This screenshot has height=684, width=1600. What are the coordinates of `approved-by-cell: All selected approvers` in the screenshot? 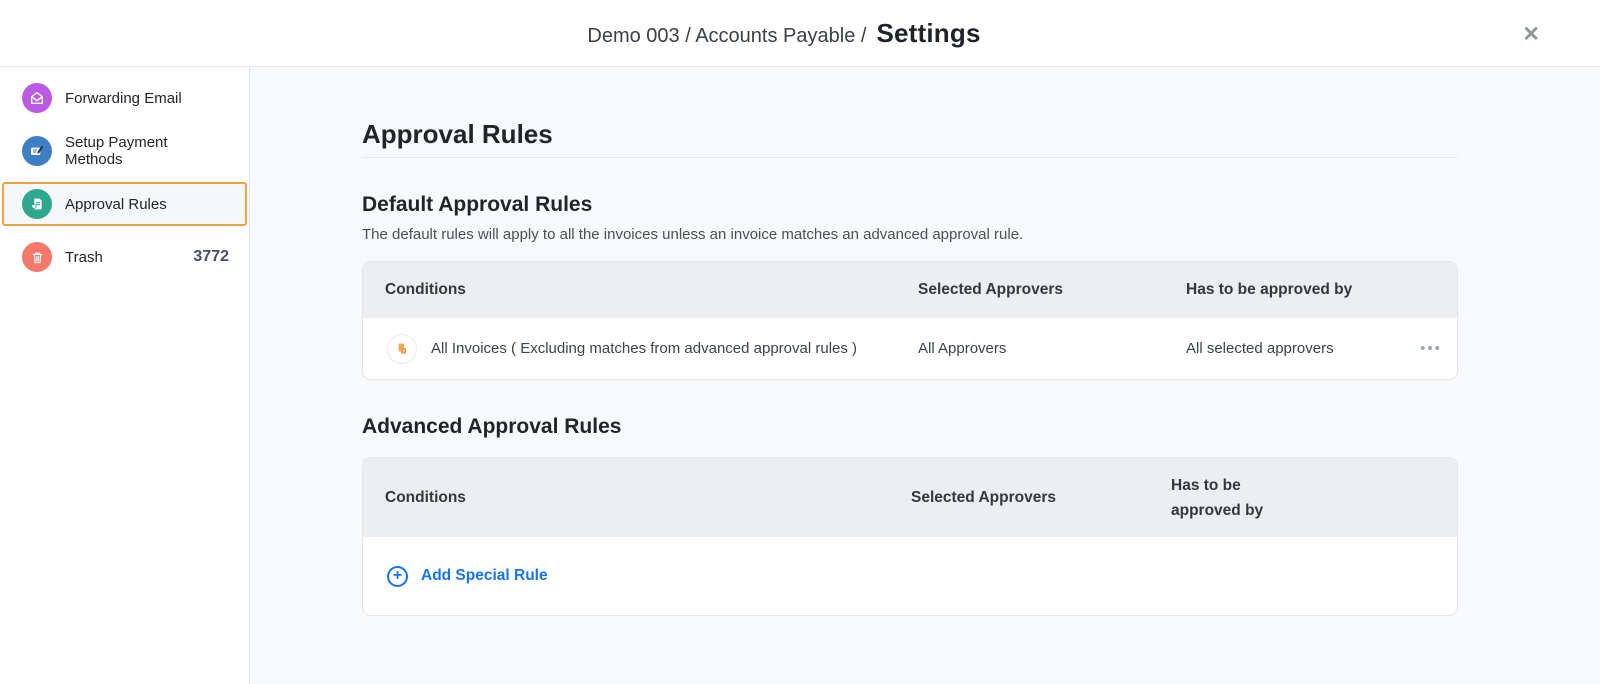 It's located at (1260, 348).